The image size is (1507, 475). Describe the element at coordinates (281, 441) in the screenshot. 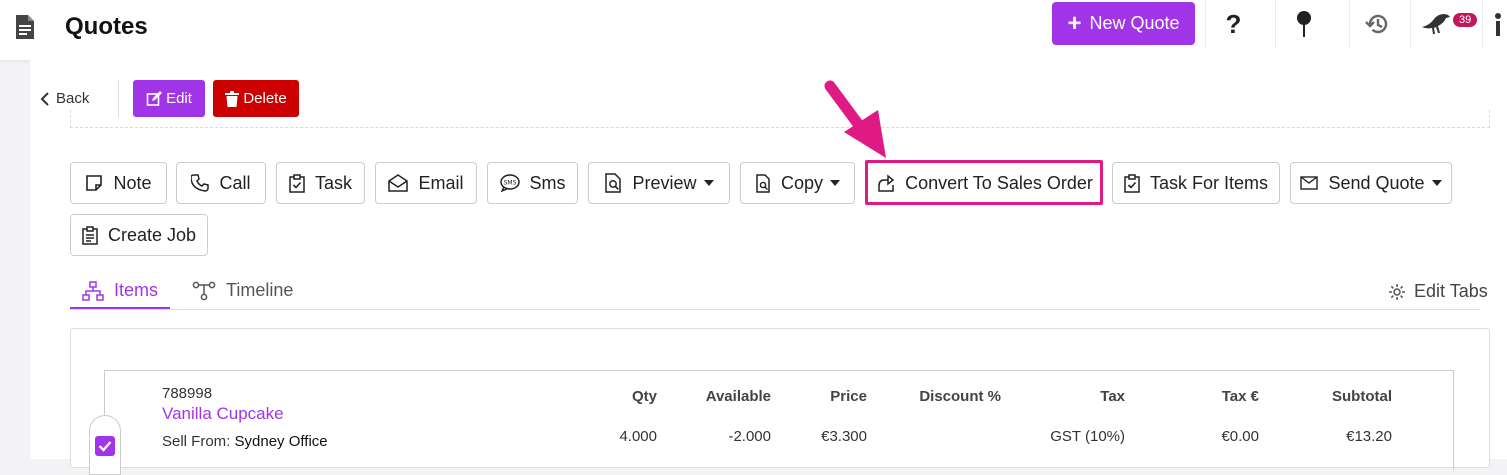

I see `sell-from-value: Sydney Office` at that location.